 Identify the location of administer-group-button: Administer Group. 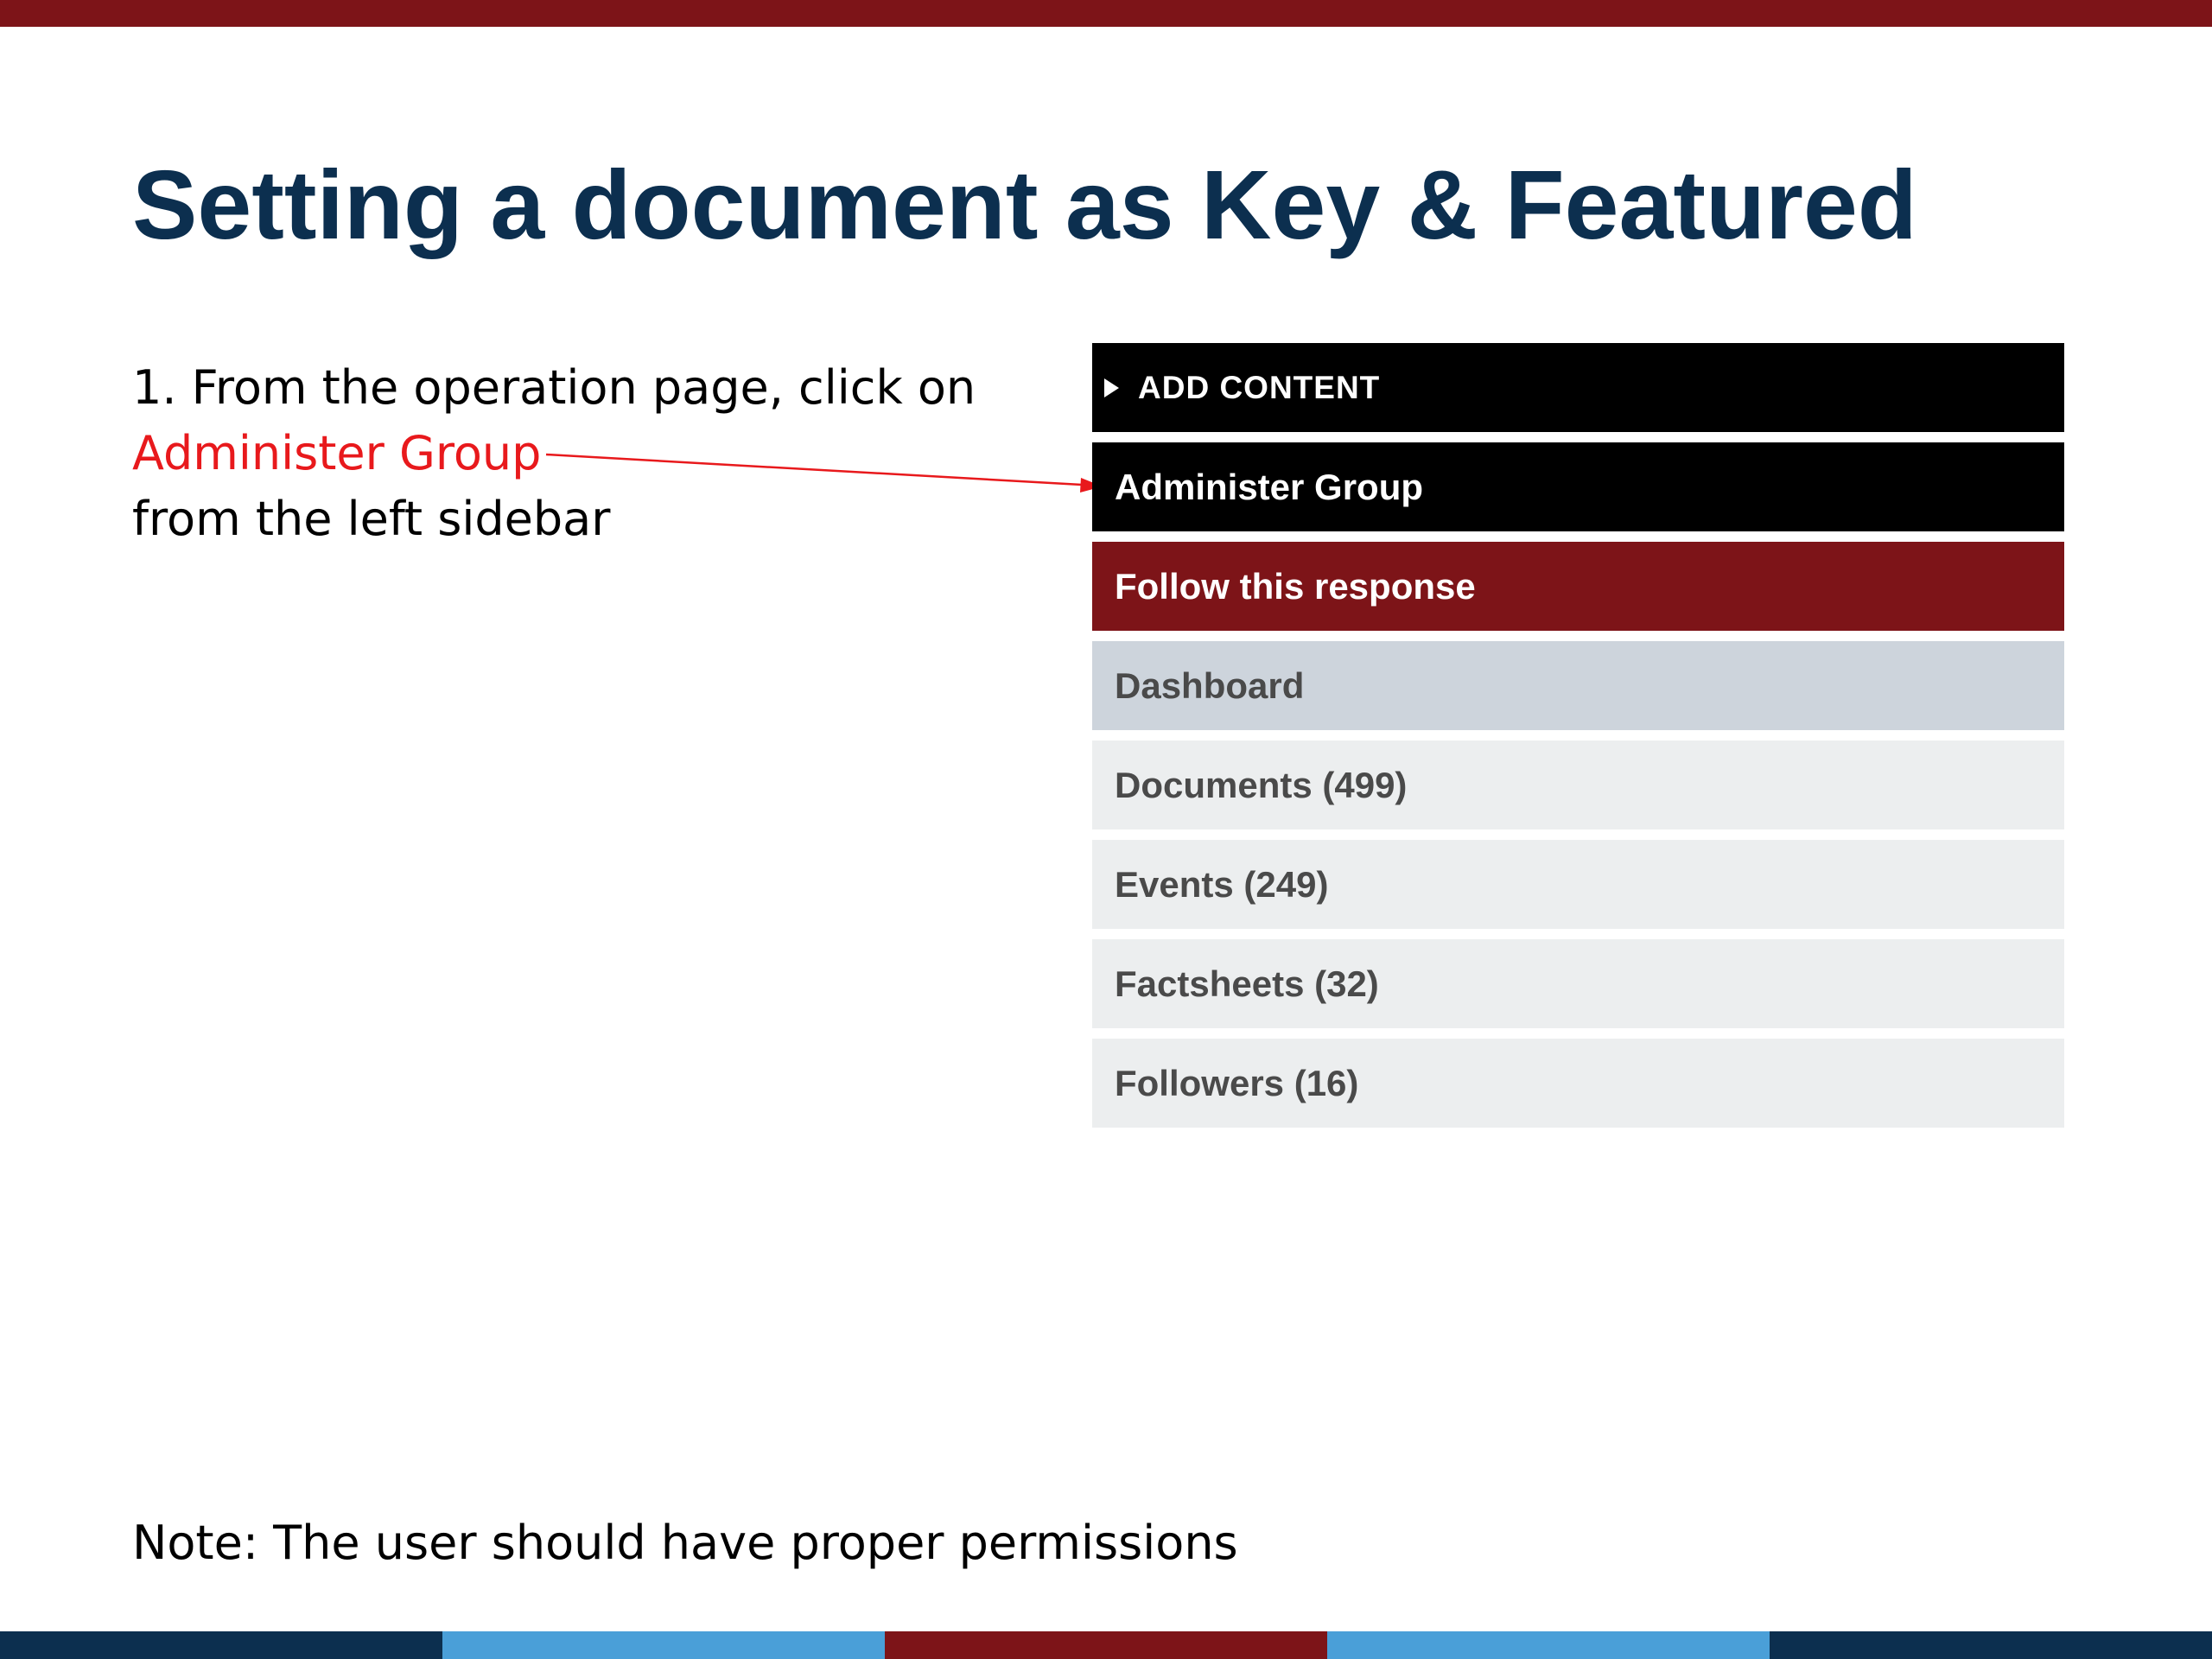
(1578, 486).